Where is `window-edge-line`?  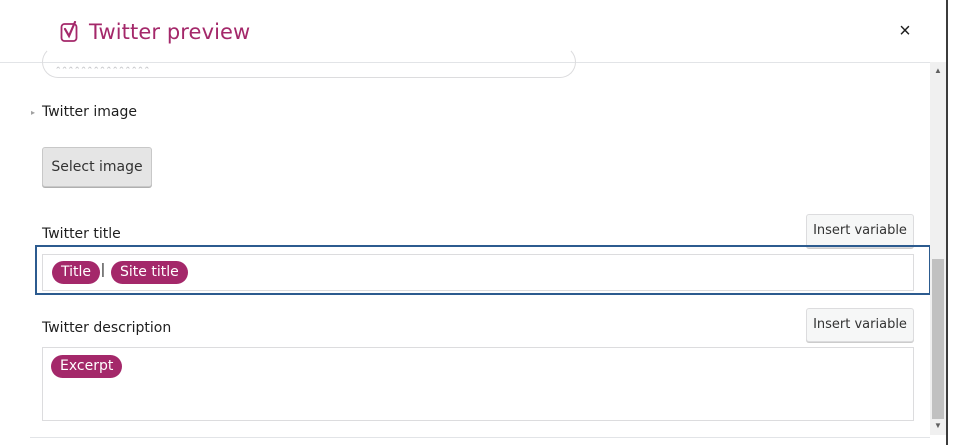 window-edge-line is located at coordinates (947, 222).